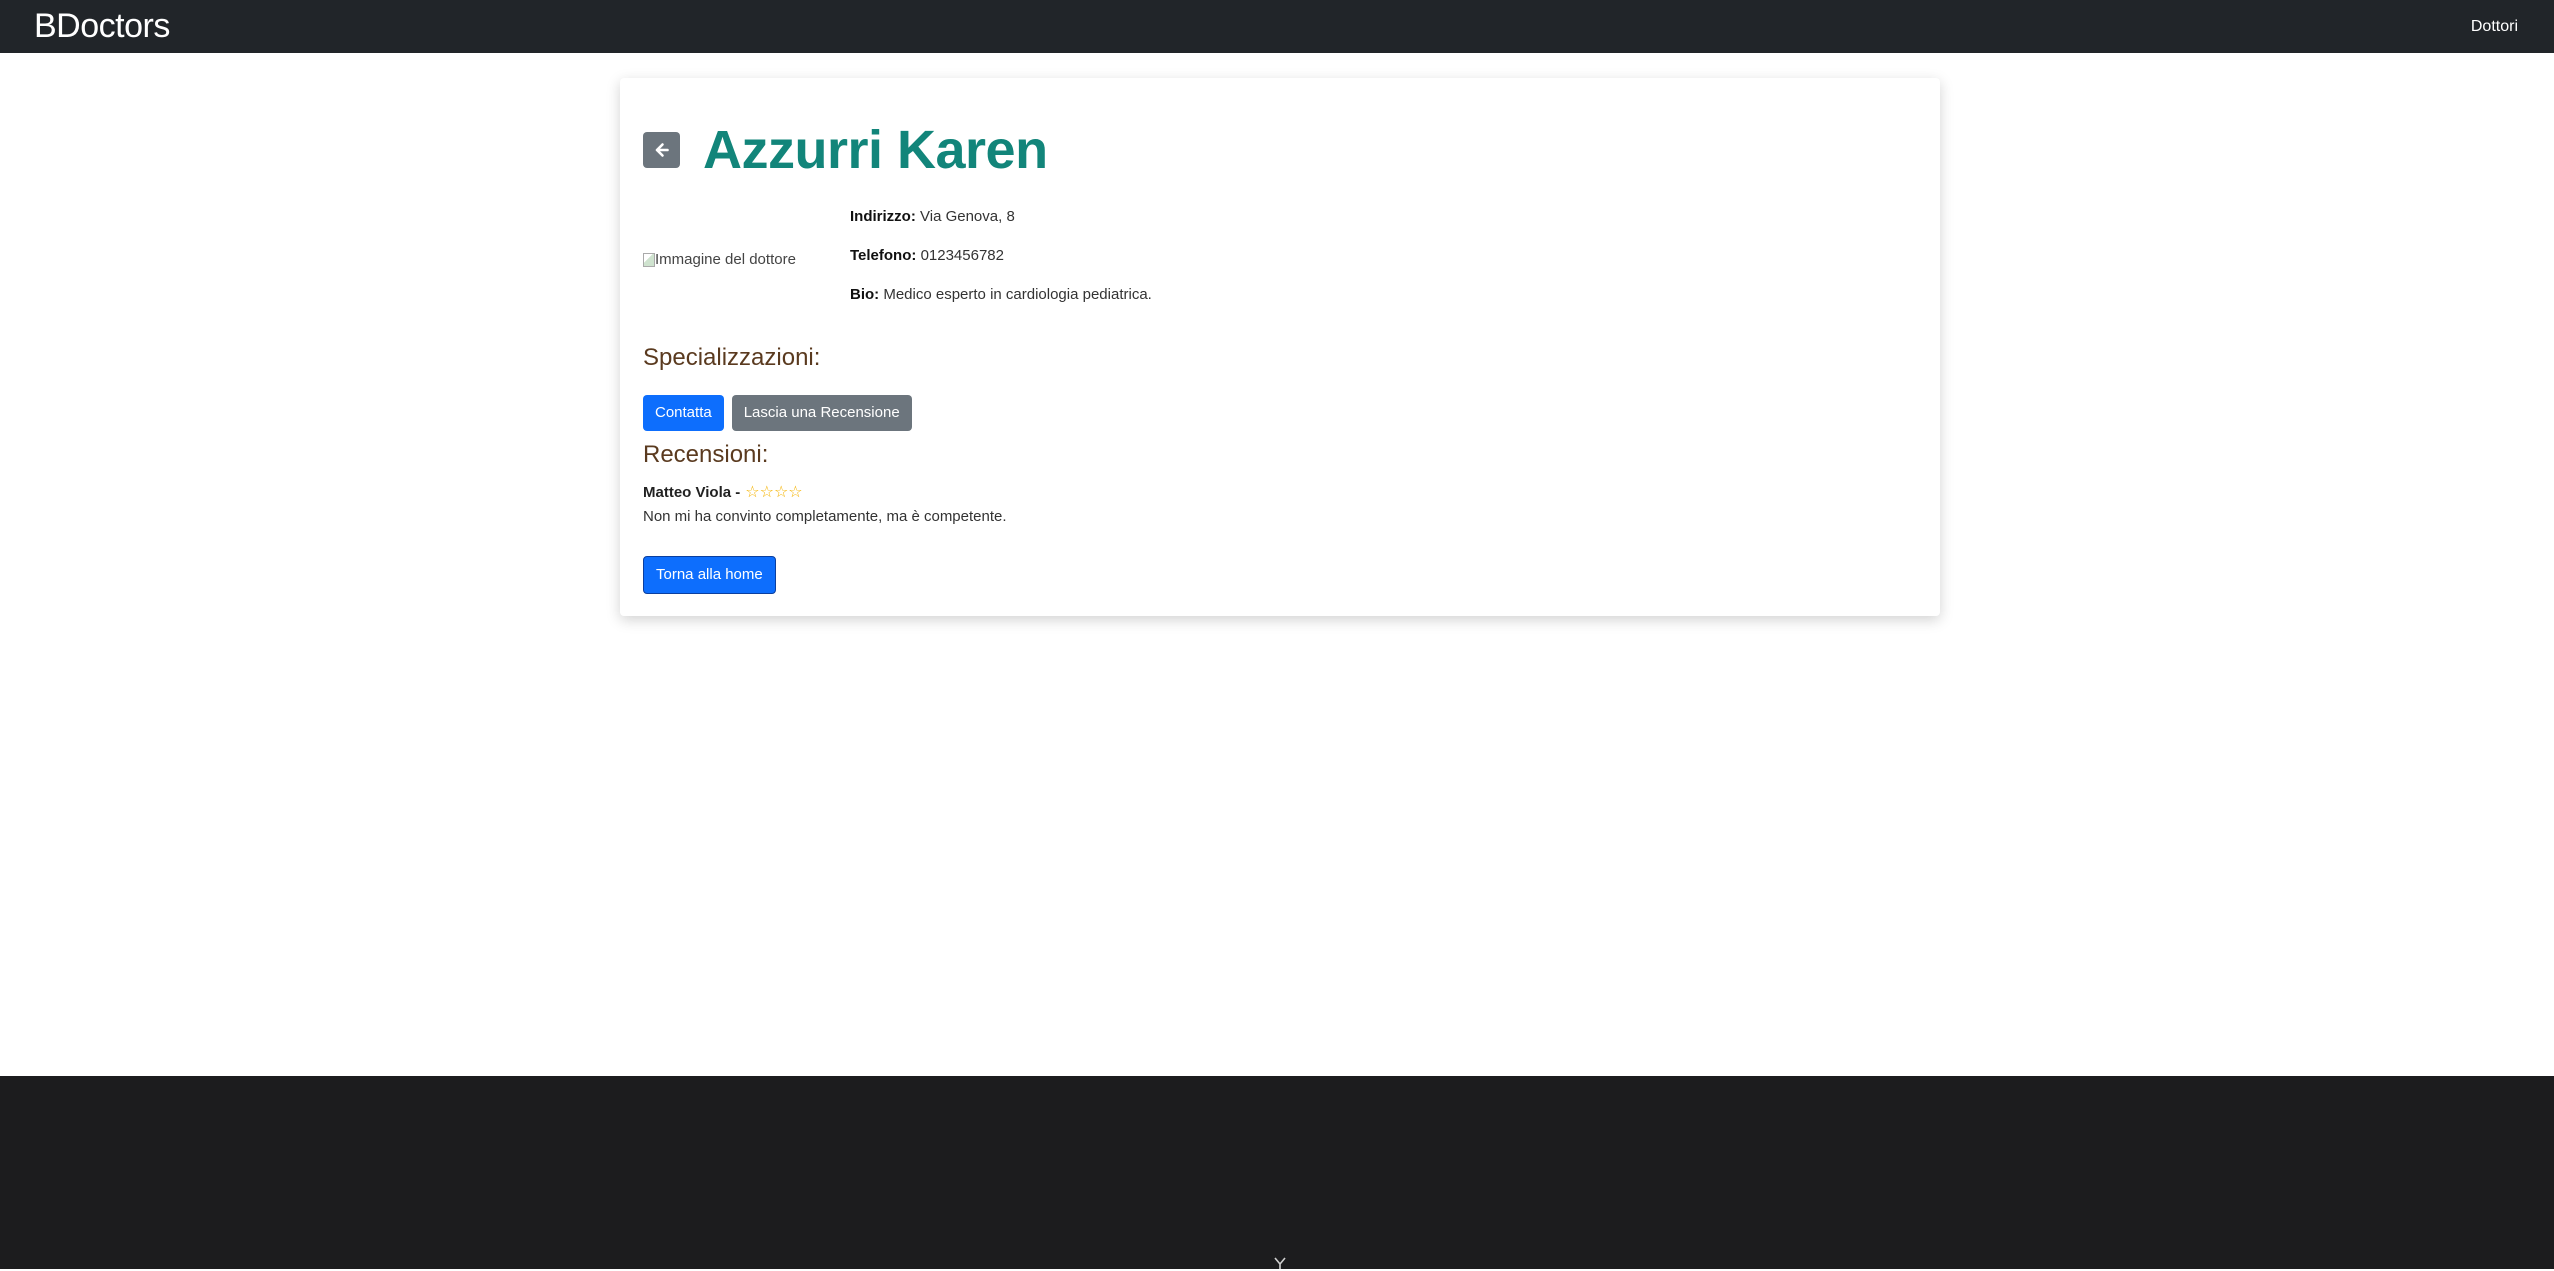  I want to click on info-address: Indirizzo: Via Genova, 8, so click(1001, 217).